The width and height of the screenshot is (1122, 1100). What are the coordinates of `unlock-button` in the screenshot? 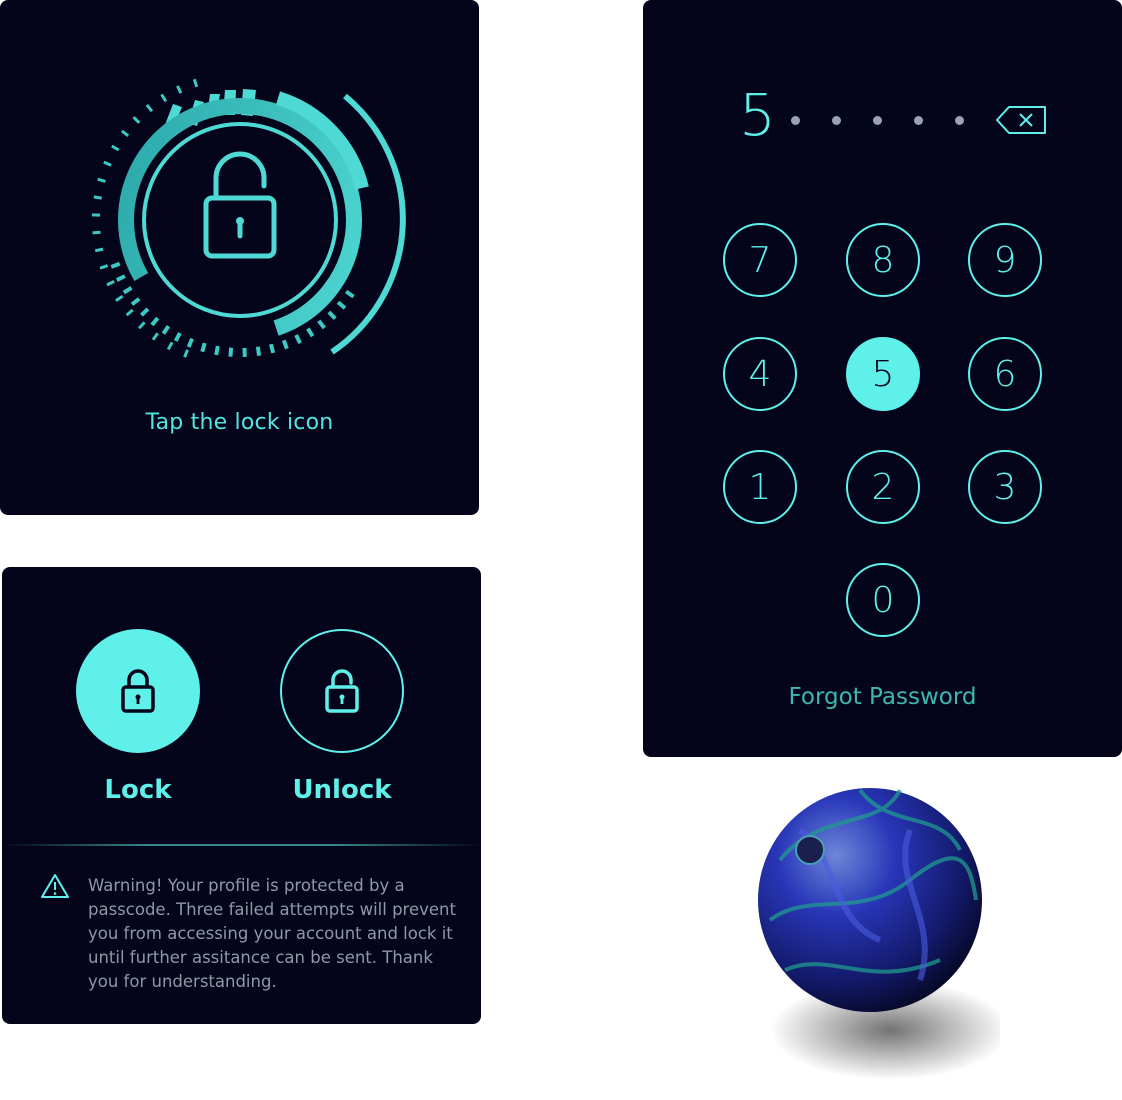 It's located at (342, 691).